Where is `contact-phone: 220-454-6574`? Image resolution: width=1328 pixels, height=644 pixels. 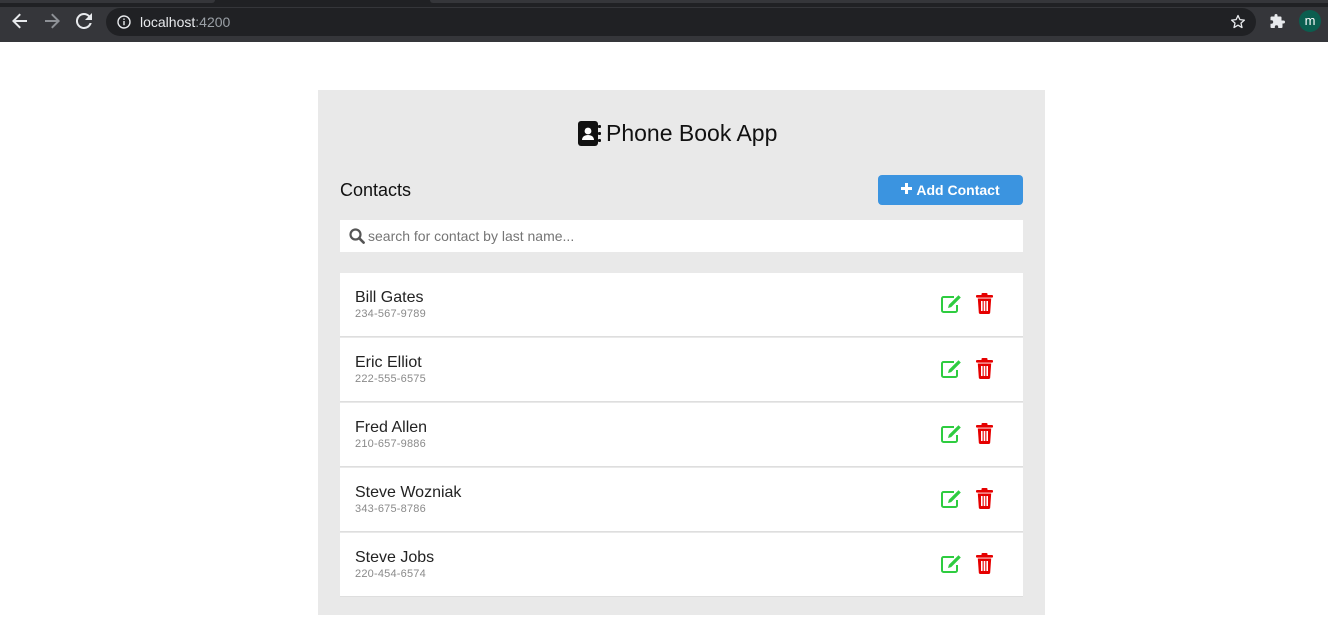
contact-phone: 220-454-6574 is located at coordinates (390, 574).